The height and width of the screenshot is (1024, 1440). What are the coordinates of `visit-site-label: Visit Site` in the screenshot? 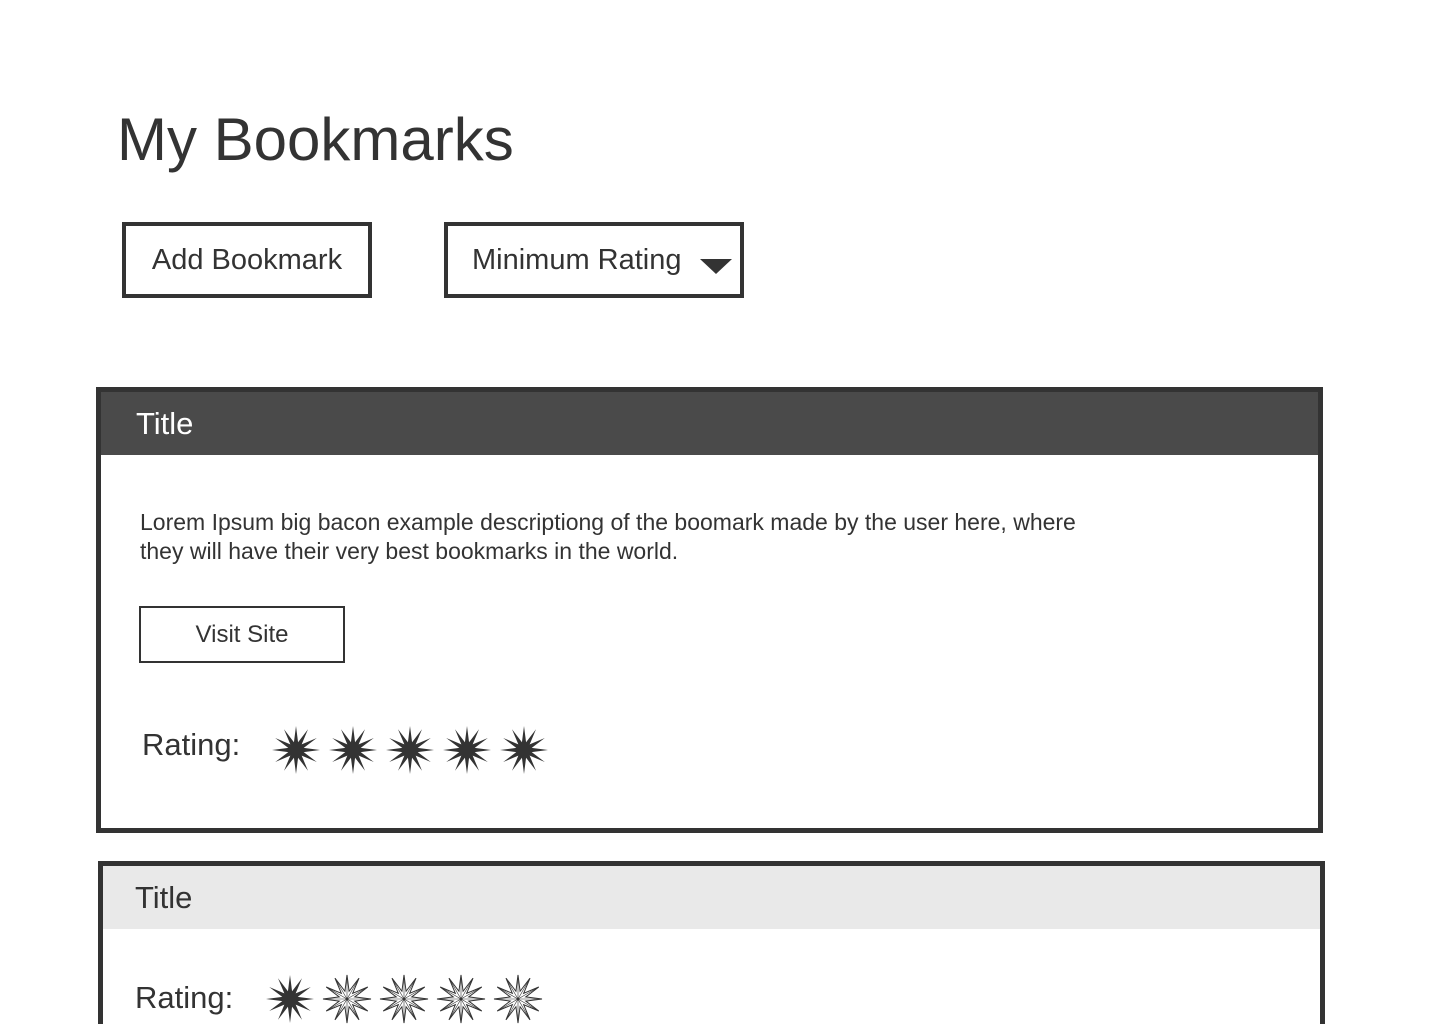 It's located at (242, 634).